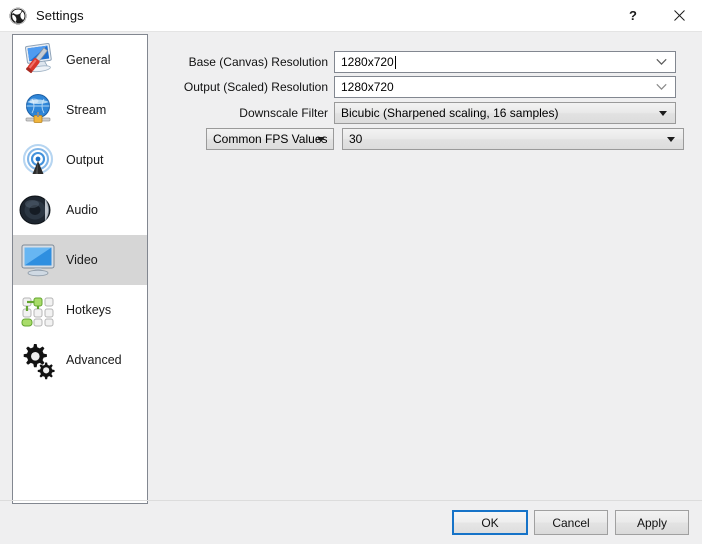 This screenshot has height=544, width=702. I want to click on close-button, so click(679, 15).